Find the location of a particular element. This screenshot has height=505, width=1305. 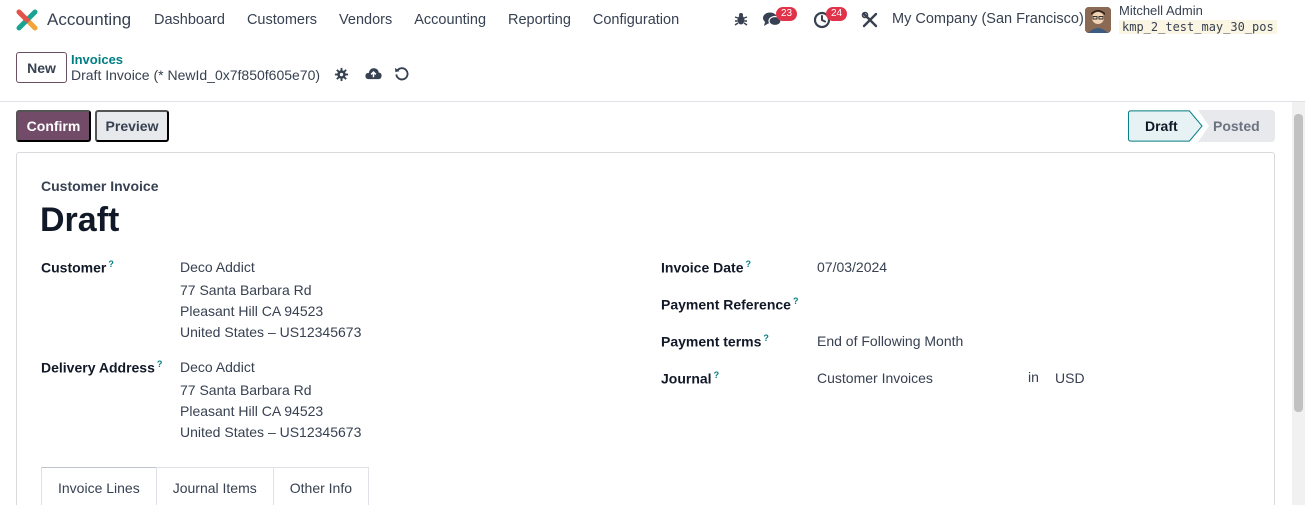

user-name: Mitchell Admin is located at coordinates (1161, 10).